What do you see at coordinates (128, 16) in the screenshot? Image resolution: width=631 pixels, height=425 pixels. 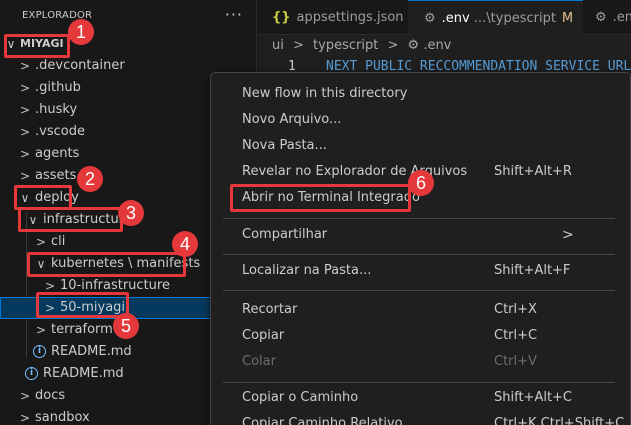 I see `explorer-header: EXPLORADOR ···` at bounding box center [128, 16].